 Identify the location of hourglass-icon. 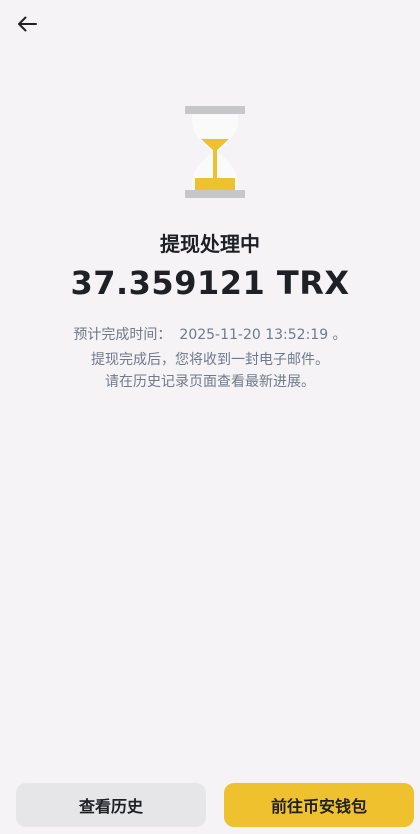
(215, 152).